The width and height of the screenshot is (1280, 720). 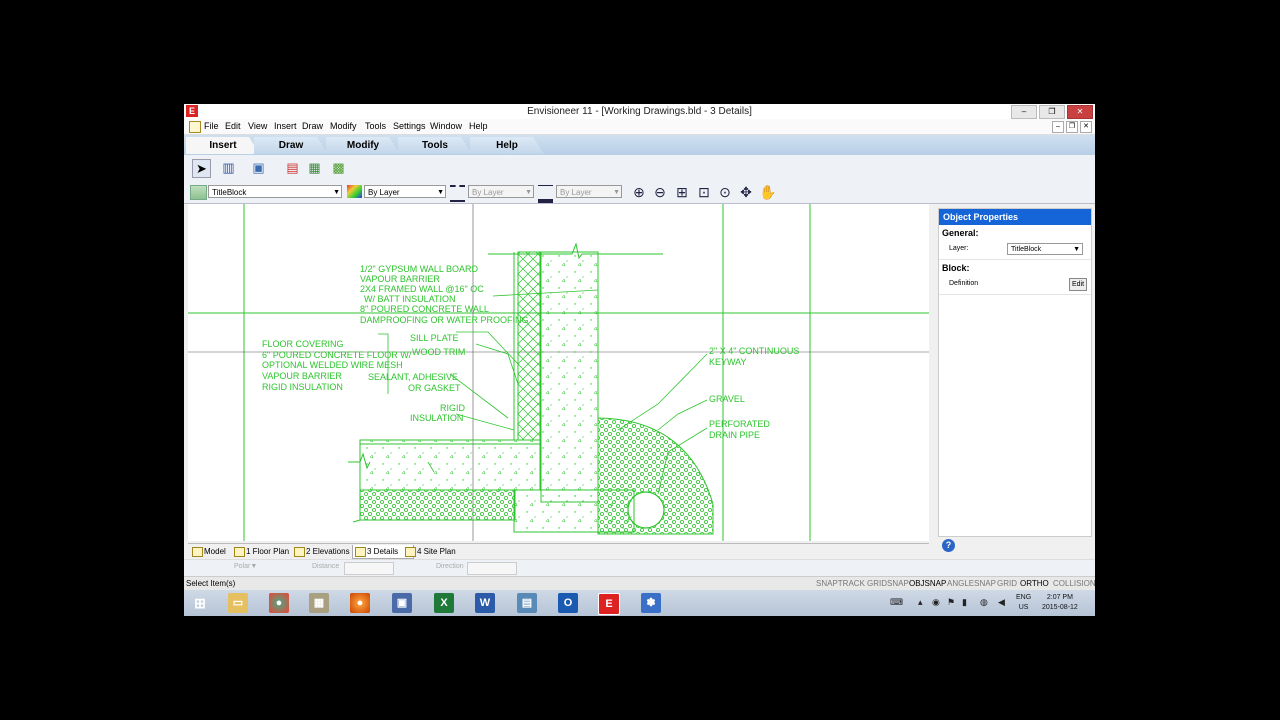 I want to click on envisioneer-taskbar-icon: E, so click(x=609, y=604).